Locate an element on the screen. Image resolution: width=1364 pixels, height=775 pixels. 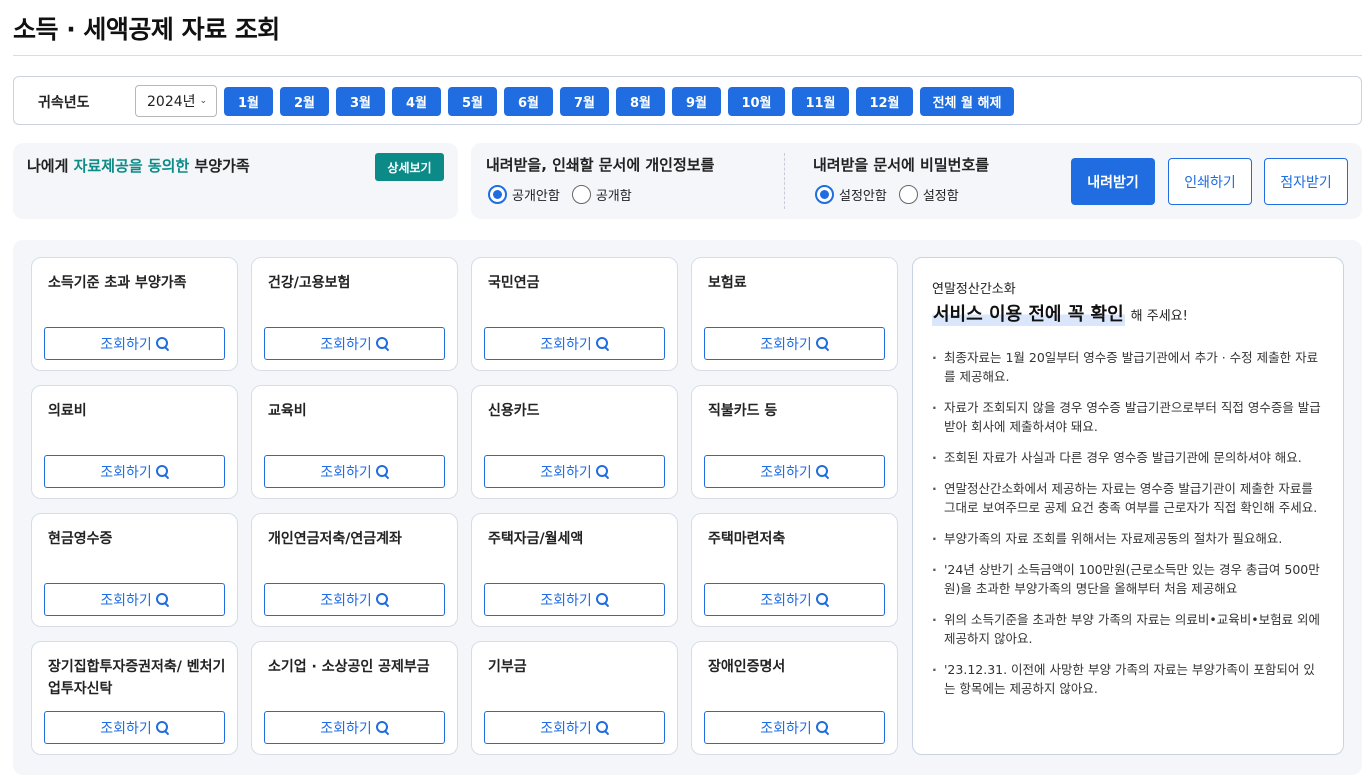
deduction-card: 소득기준 초과 부양가족 조회하기 is located at coordinates (134, 314).